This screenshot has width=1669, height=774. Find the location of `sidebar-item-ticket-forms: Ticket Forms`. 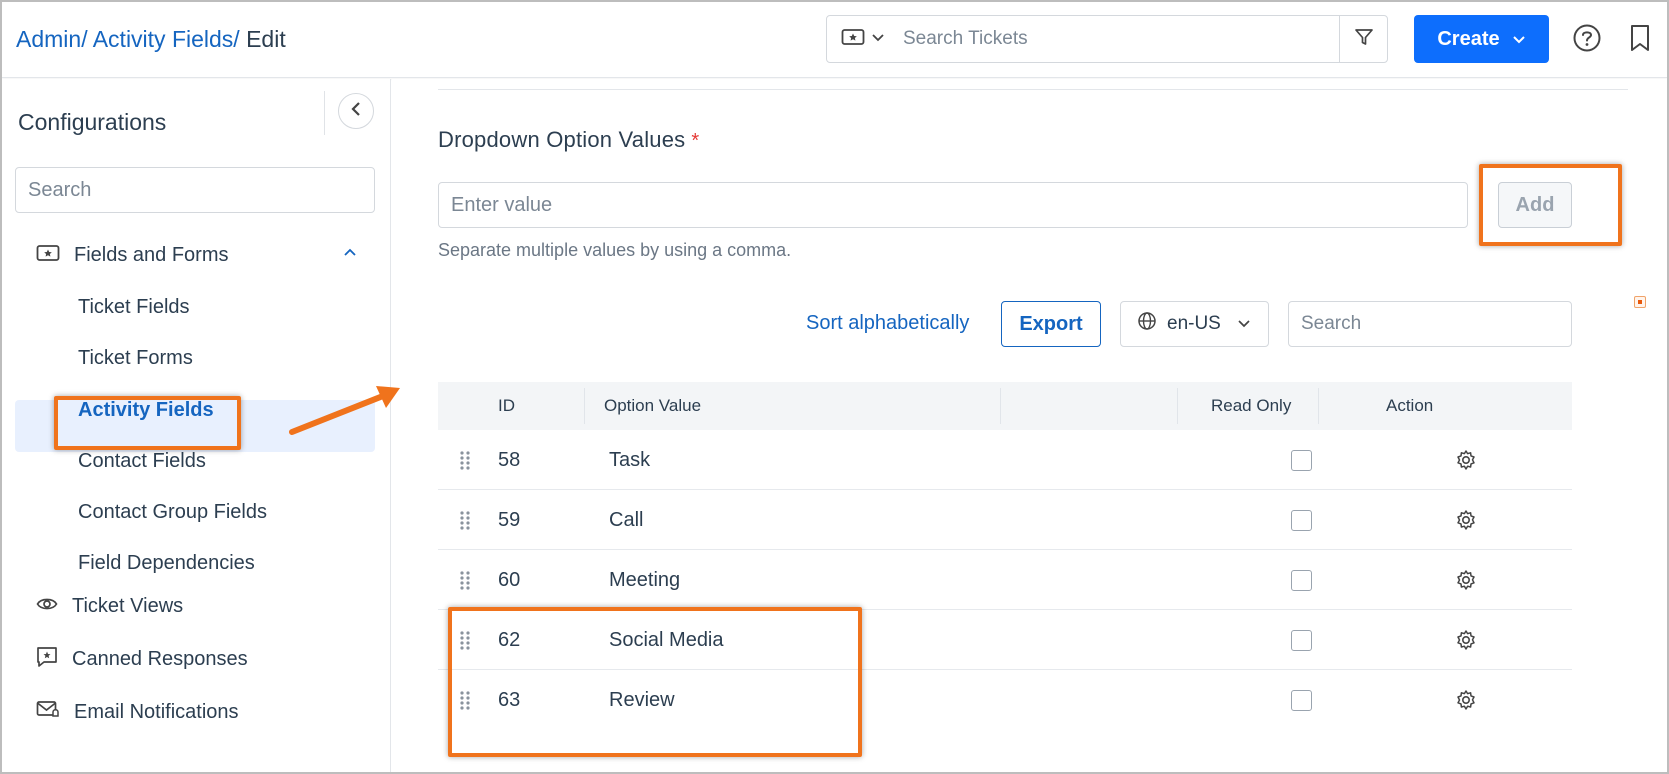

sidebar-item-ticket-forms: Ticket Forms is located at coordinates (135, 358).